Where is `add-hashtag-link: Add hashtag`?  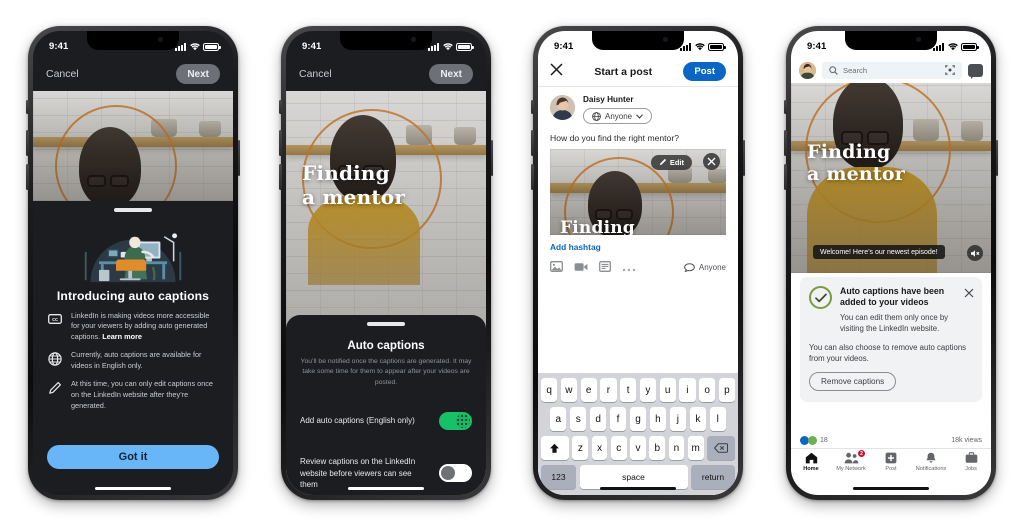
add-hashtag-link: Add hashtag is located at coordinates (638, 243).